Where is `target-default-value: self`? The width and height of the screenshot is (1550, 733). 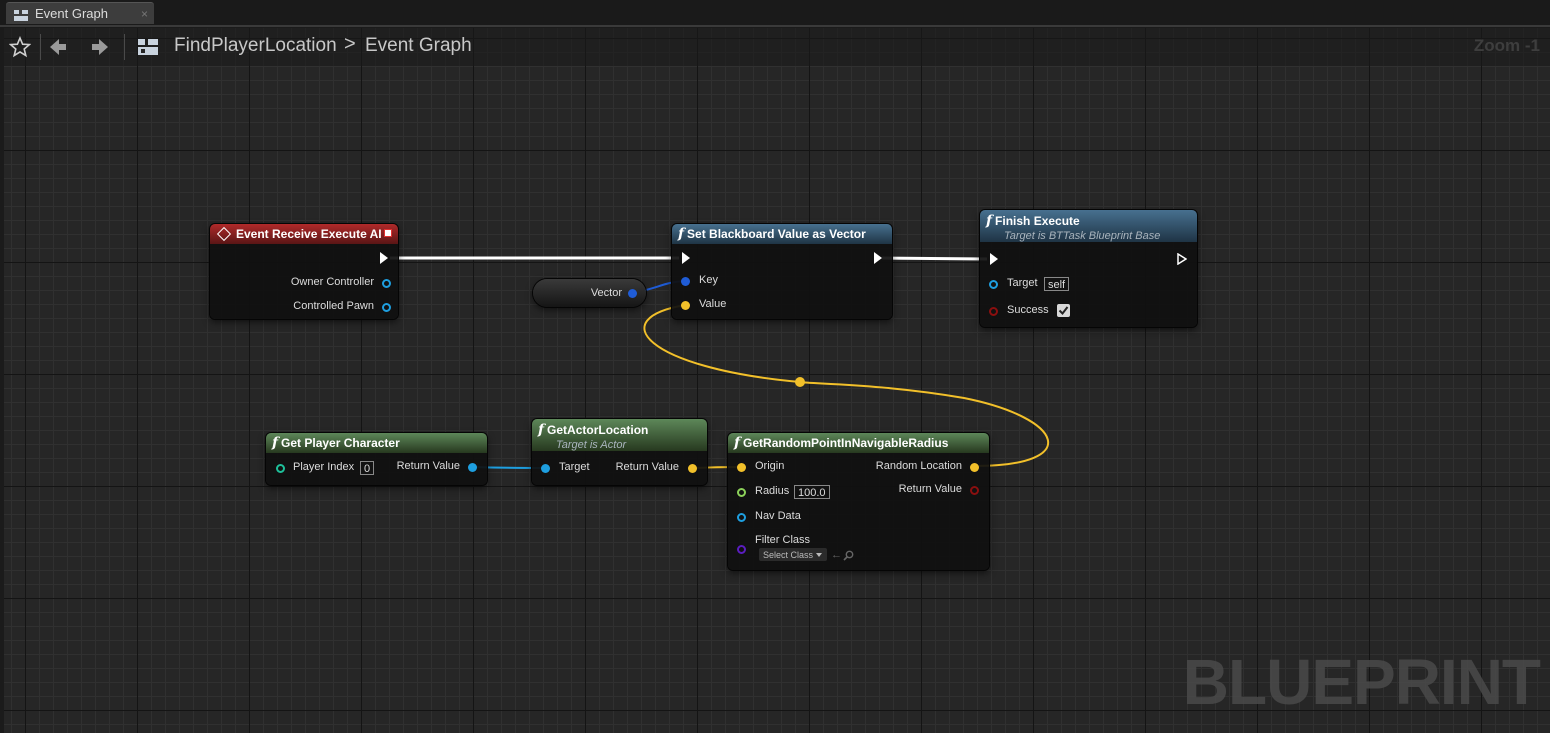
target-default-value: self is located at coordinates (1057, 284).